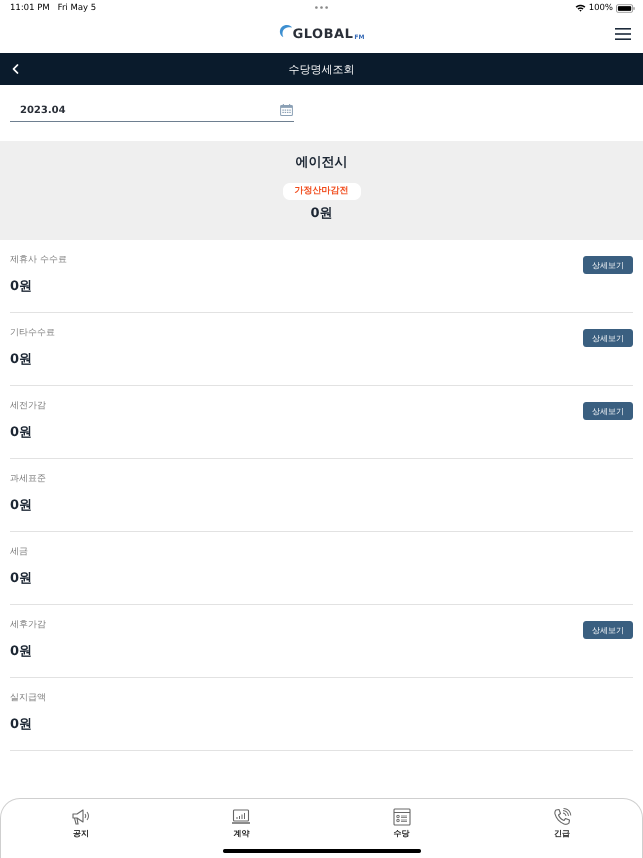 Image resolution: width=643 pixels, height=858 pixels. I want to click on item-label: 제휴사 수수료, so click(38, 260).